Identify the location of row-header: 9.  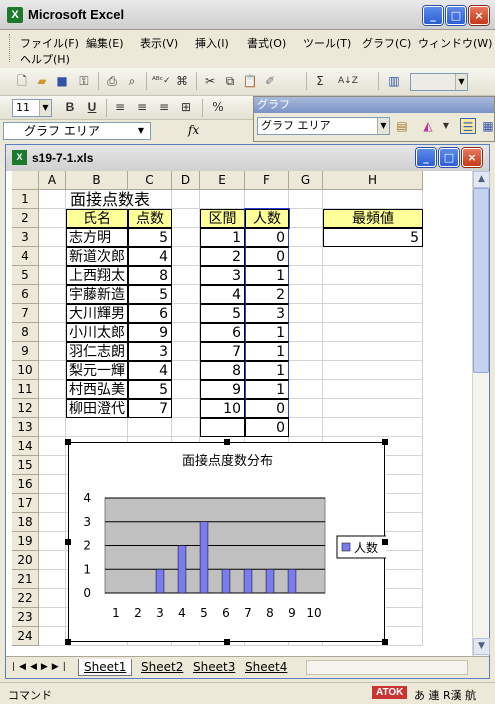
(25, 351).